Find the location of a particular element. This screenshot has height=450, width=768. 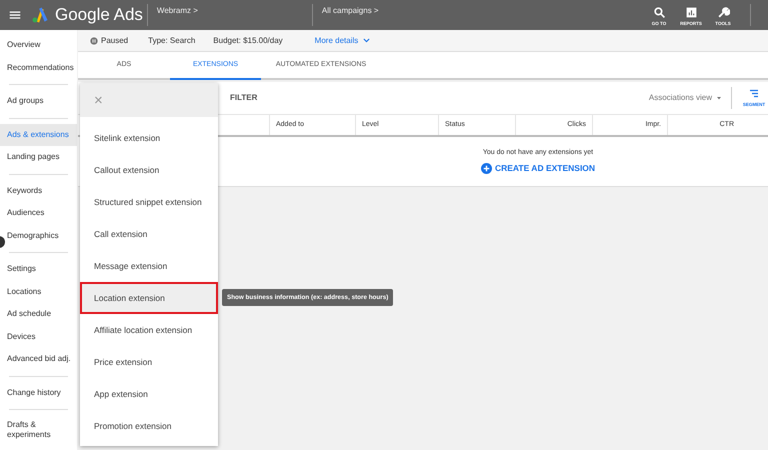

sidebar-item: Audiences is located at coordinates (41, 213).